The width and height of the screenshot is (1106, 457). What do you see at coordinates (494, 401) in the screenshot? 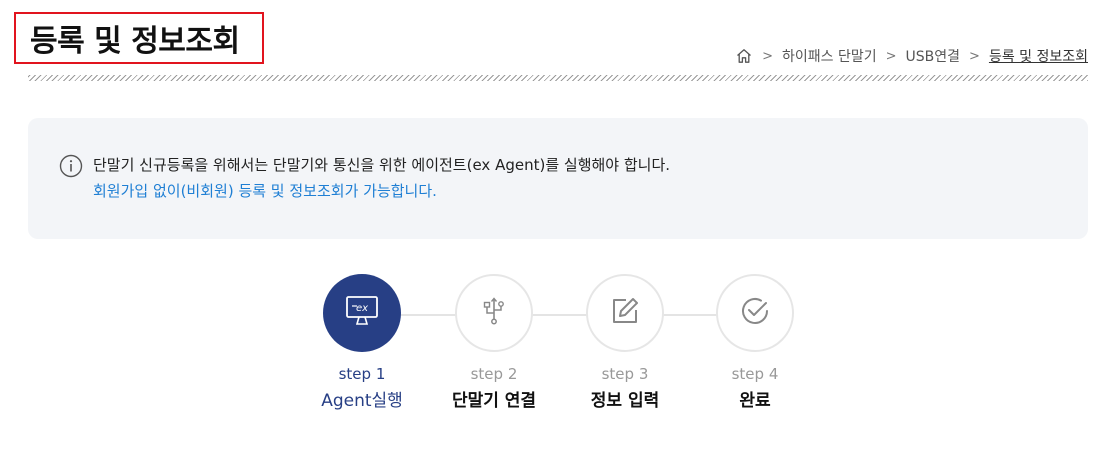
I see `step-2-label: 단말기 연결` at bounding box center [494, 401].